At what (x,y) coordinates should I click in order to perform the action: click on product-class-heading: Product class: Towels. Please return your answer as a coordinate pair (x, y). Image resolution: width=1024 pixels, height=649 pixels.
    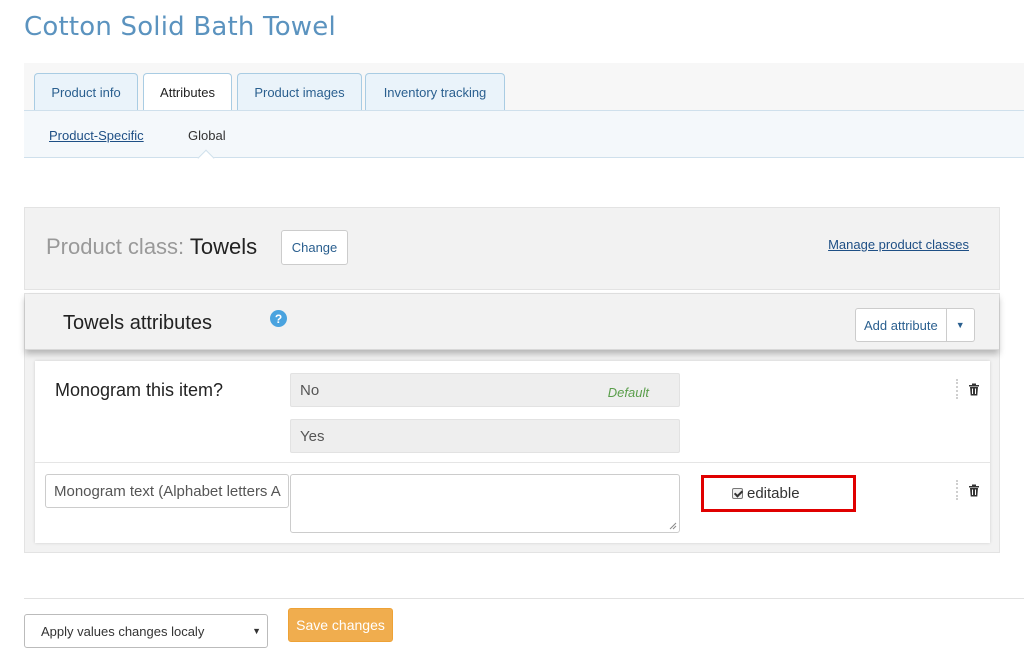
    Looking at the image, I should click on (151, 247).